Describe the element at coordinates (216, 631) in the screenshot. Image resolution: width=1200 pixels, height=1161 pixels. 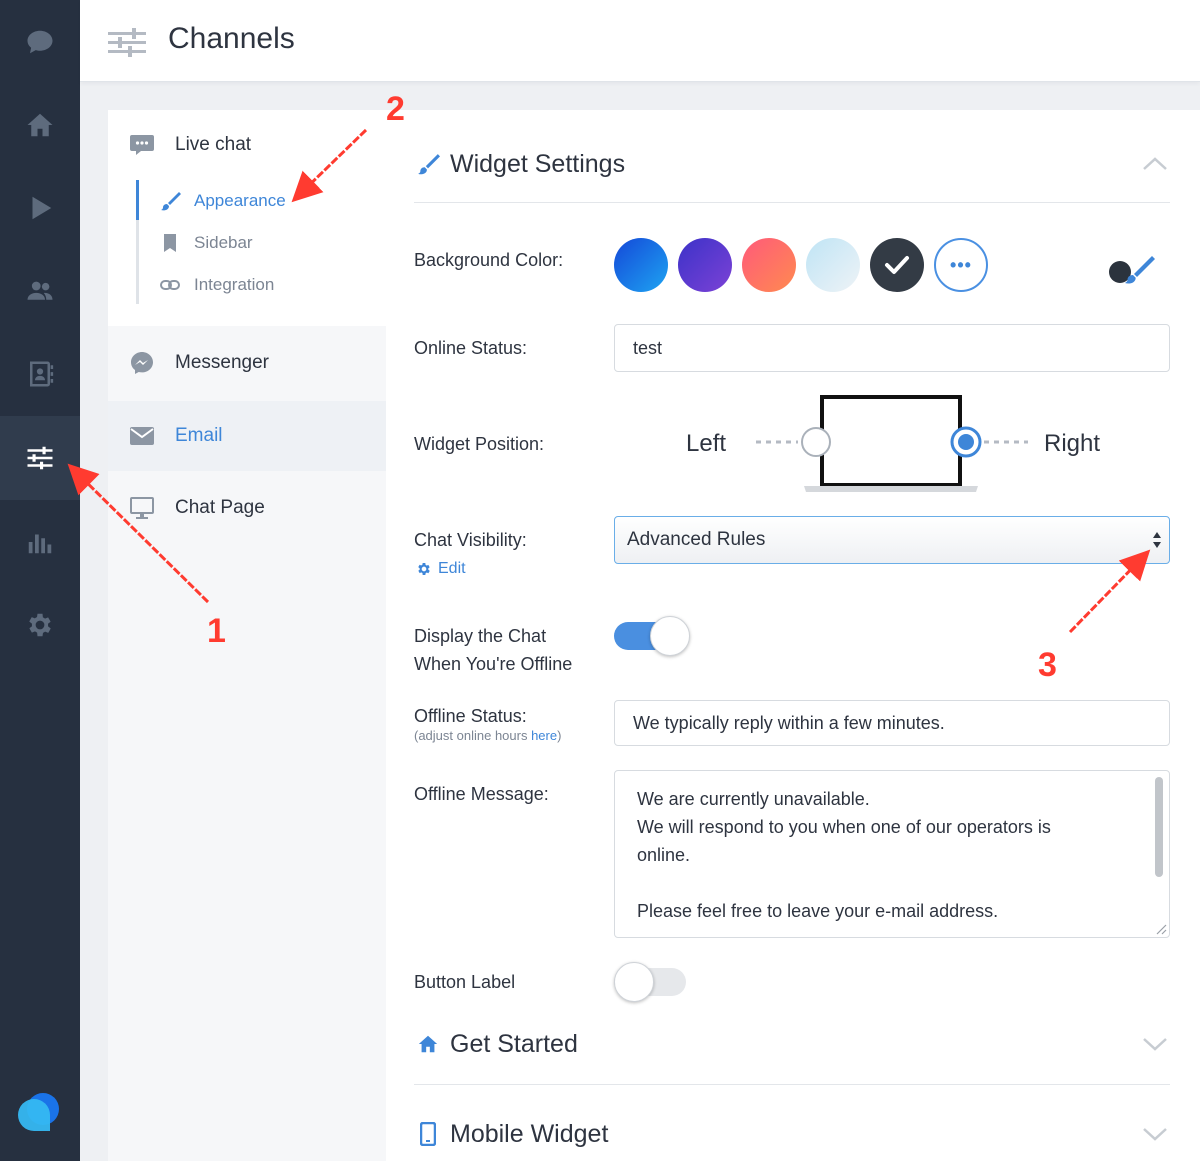
I see `annotation-number-1: 1` at that location.